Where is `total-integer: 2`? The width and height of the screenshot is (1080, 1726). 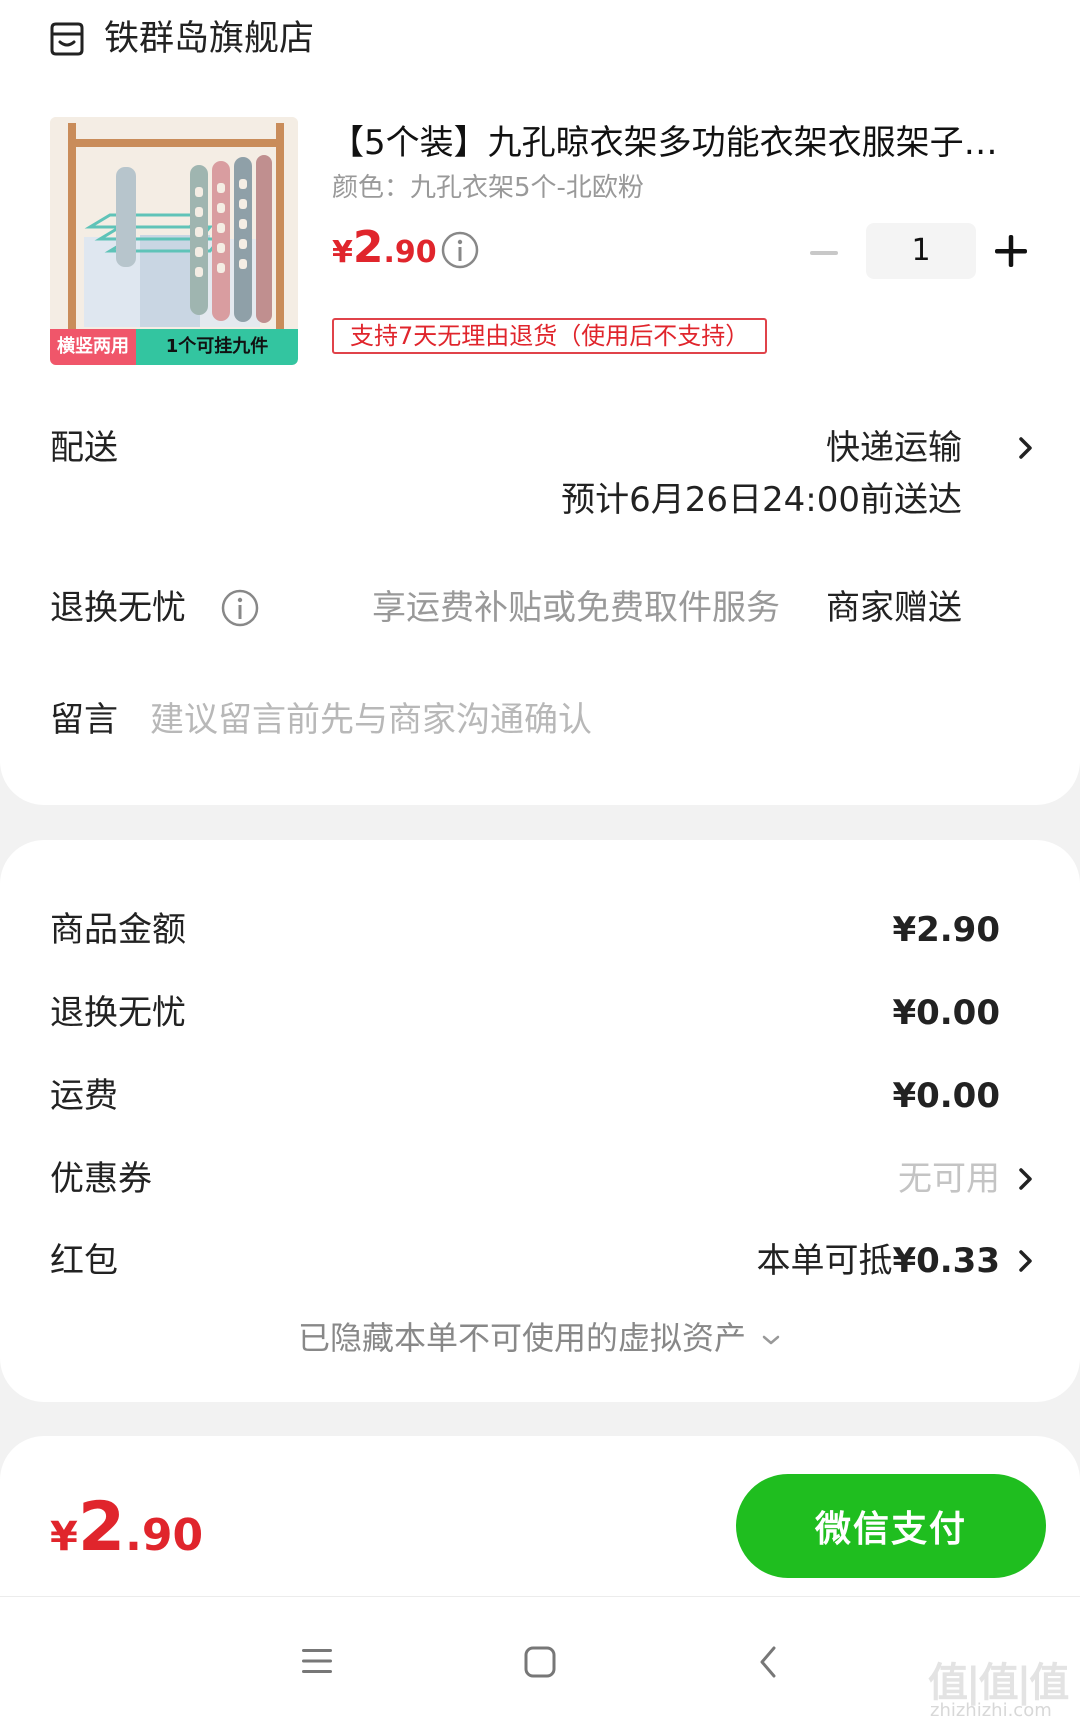
total-integer: 2 is located at coordinates (101, 1527).